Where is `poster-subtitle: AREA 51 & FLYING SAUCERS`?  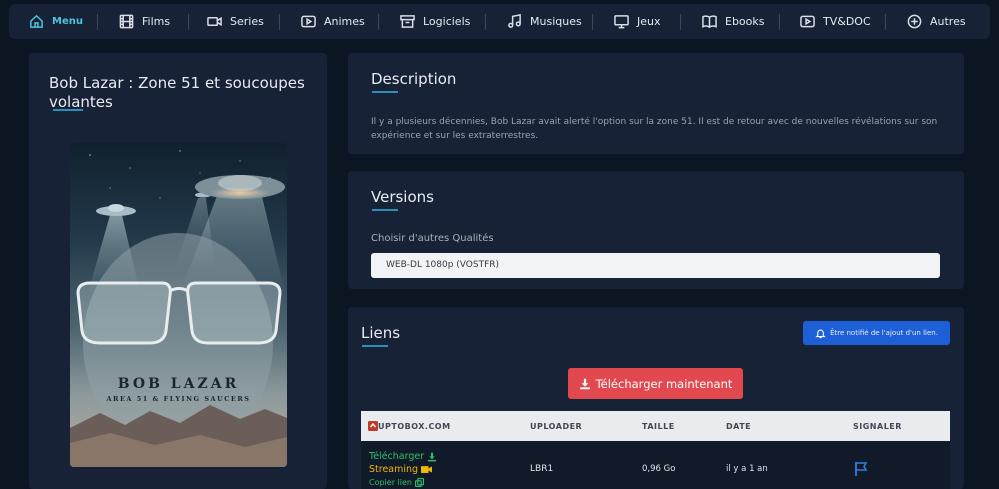 poster-subtitle: AREA 51 & FLYING SAUCERS is located at coordinates (178, 399).